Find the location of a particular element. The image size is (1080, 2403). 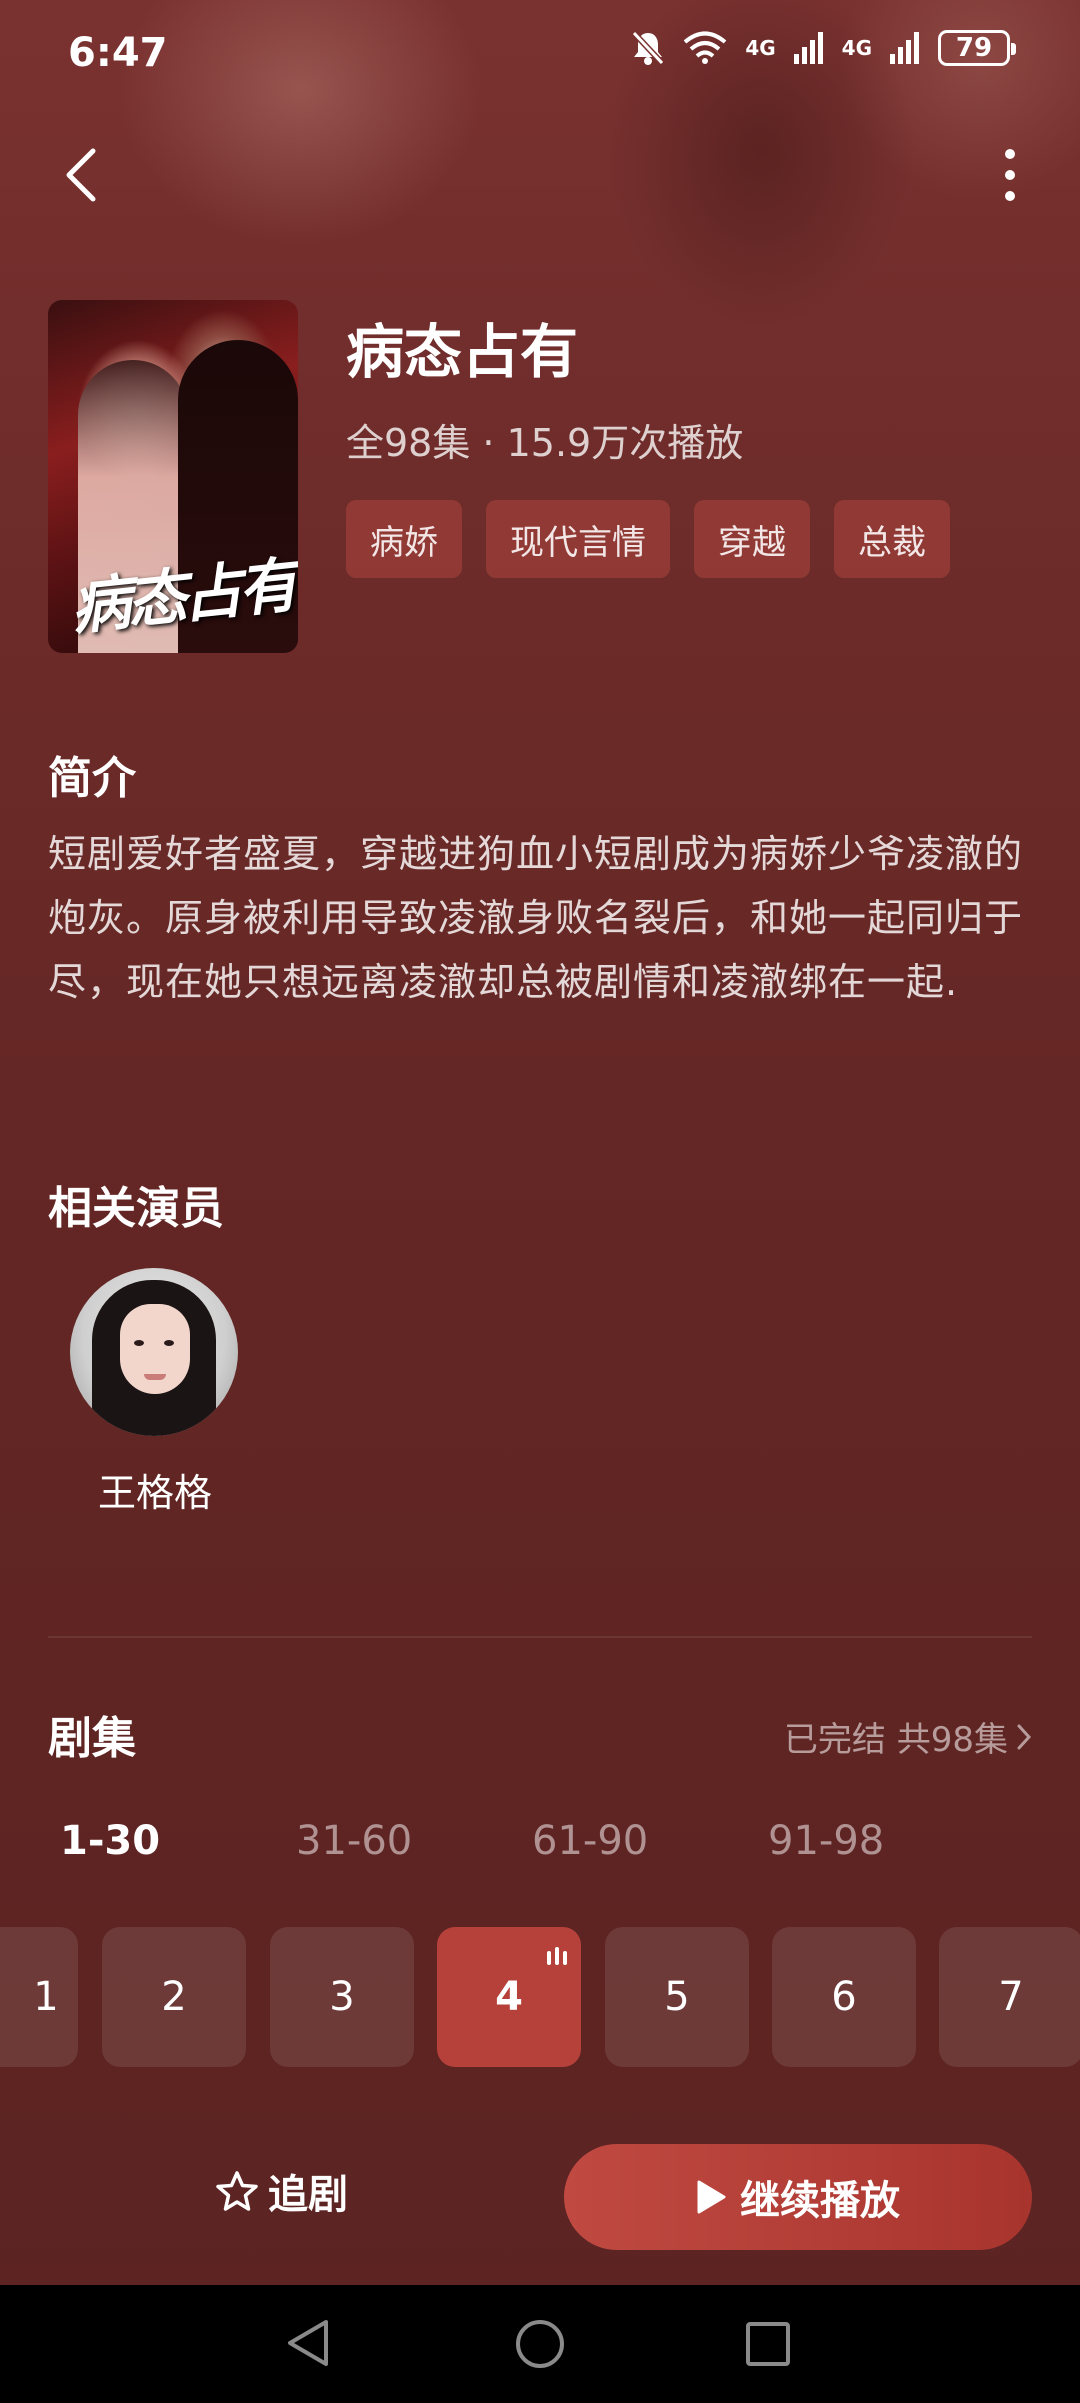

chevron-right-icon is located at coordinates (1024, 1736).